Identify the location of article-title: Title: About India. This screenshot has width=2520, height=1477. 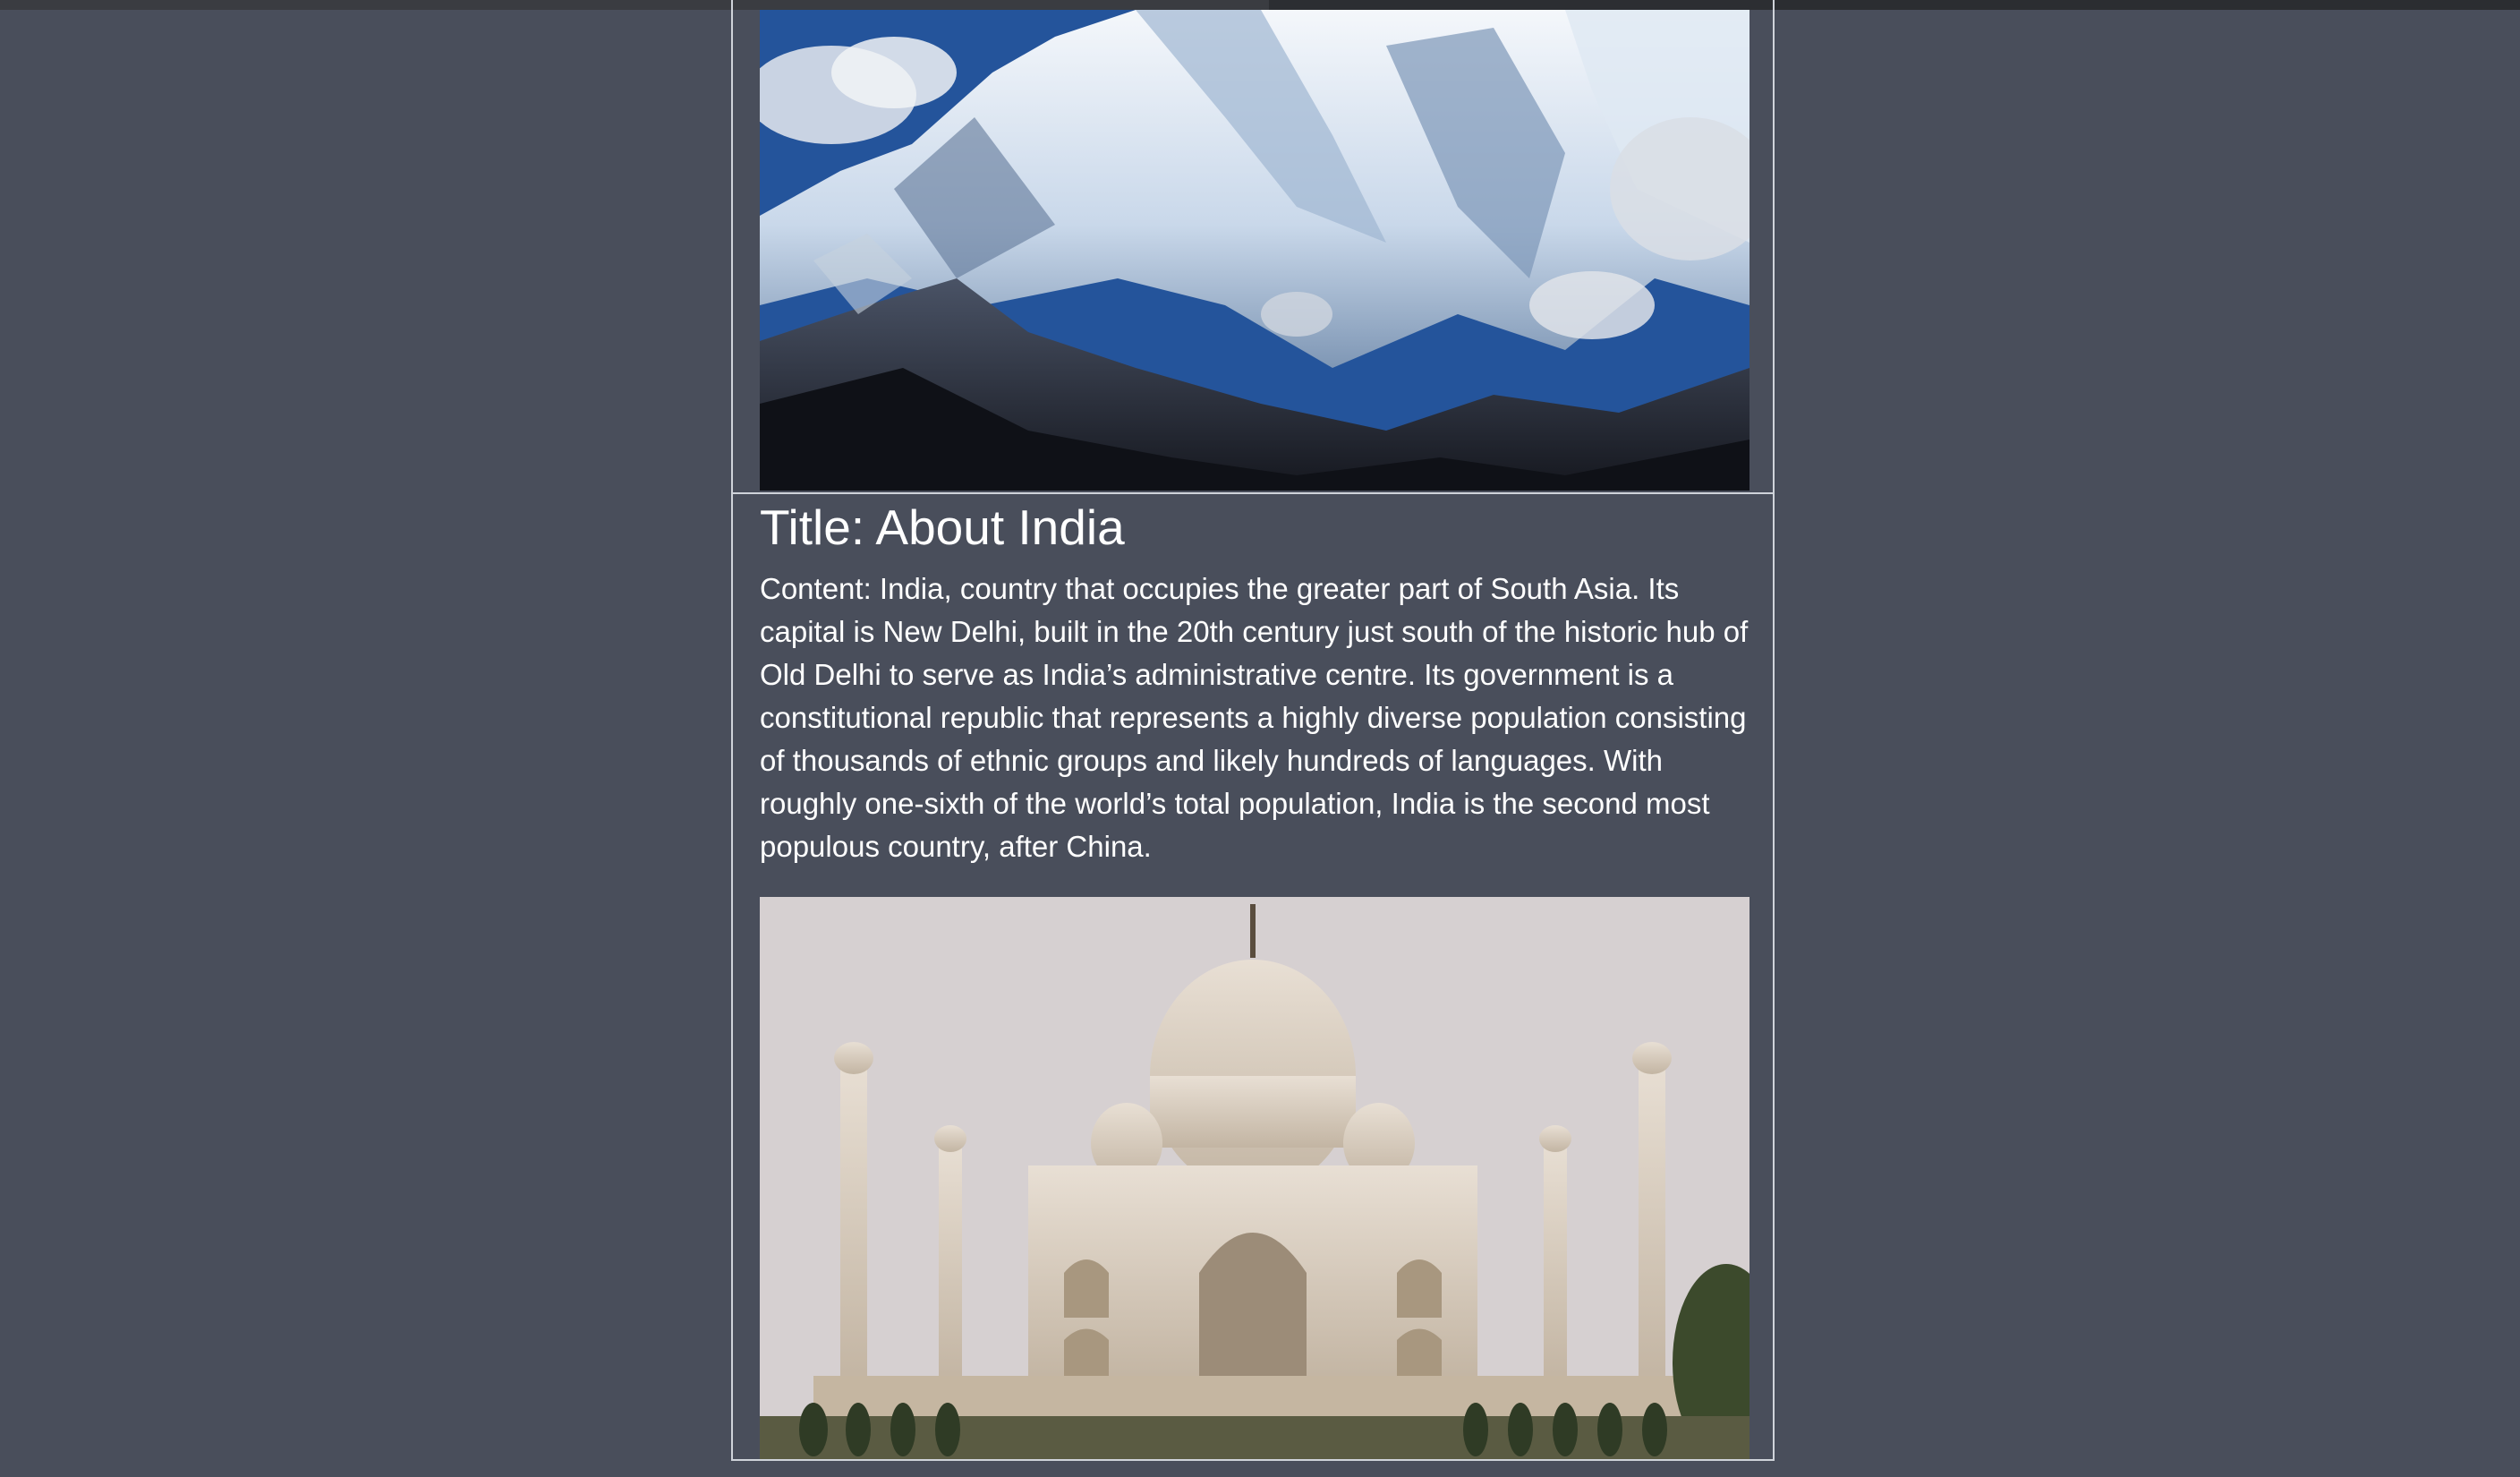
(942, 527).